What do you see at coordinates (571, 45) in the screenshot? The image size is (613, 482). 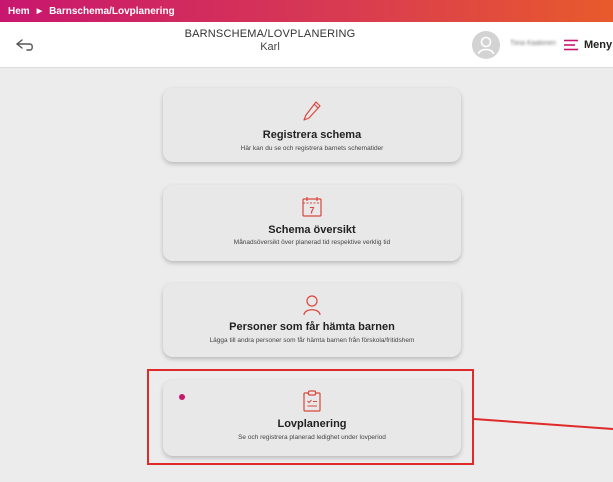 I see `hamburger-icon` at bounding box center [571, 45].